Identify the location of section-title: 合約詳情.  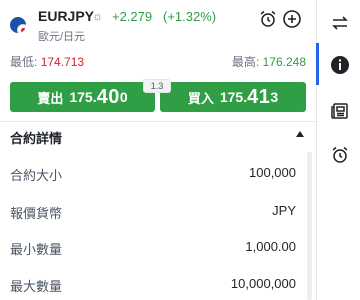
(36, 138).